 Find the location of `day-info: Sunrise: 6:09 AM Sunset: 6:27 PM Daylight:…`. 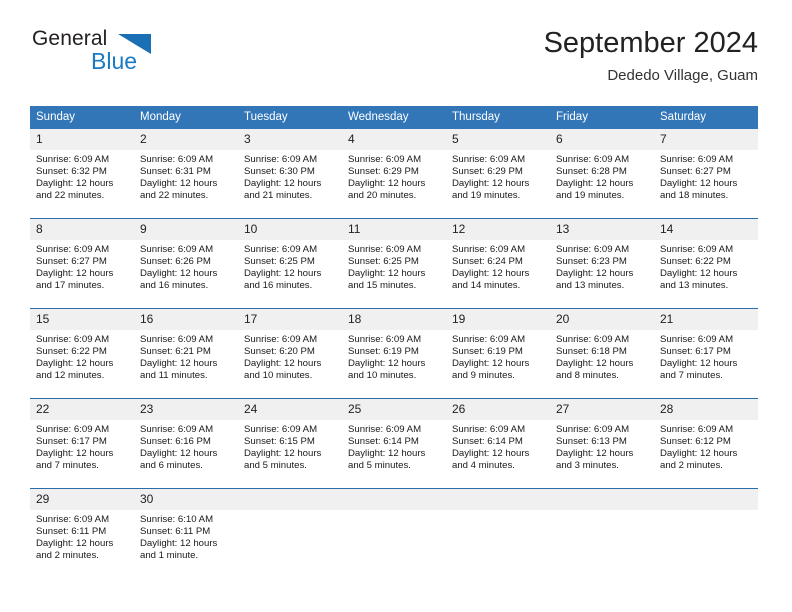

day-info: Sunrise: 6:09 AM Sunset: 6:27 PM Daylight:… is located at coordinates (706, 176).